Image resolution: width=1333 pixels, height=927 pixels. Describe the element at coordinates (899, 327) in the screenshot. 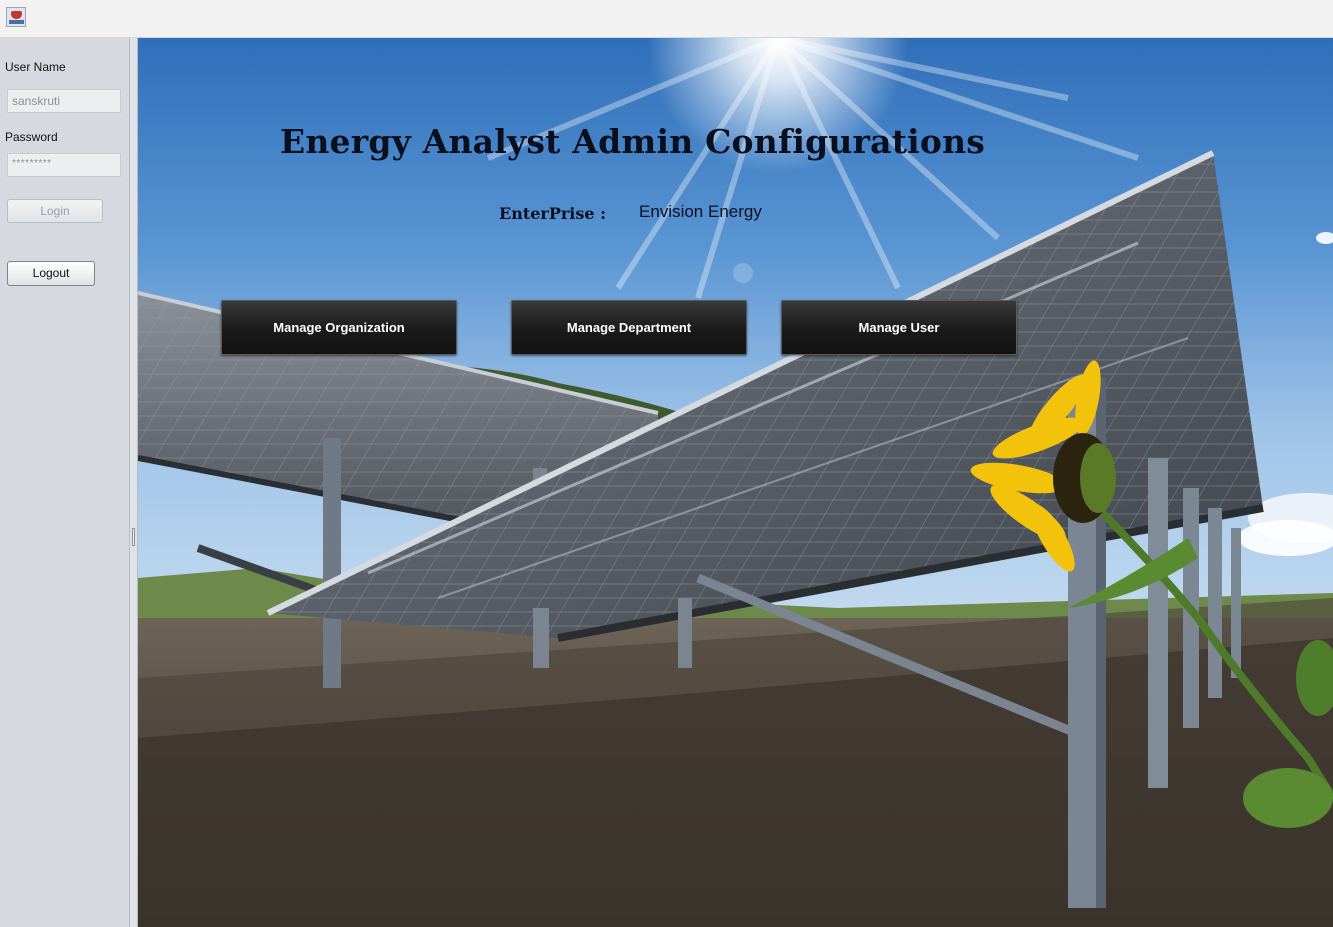

I see `manage-user-button: Manage User` at that location.